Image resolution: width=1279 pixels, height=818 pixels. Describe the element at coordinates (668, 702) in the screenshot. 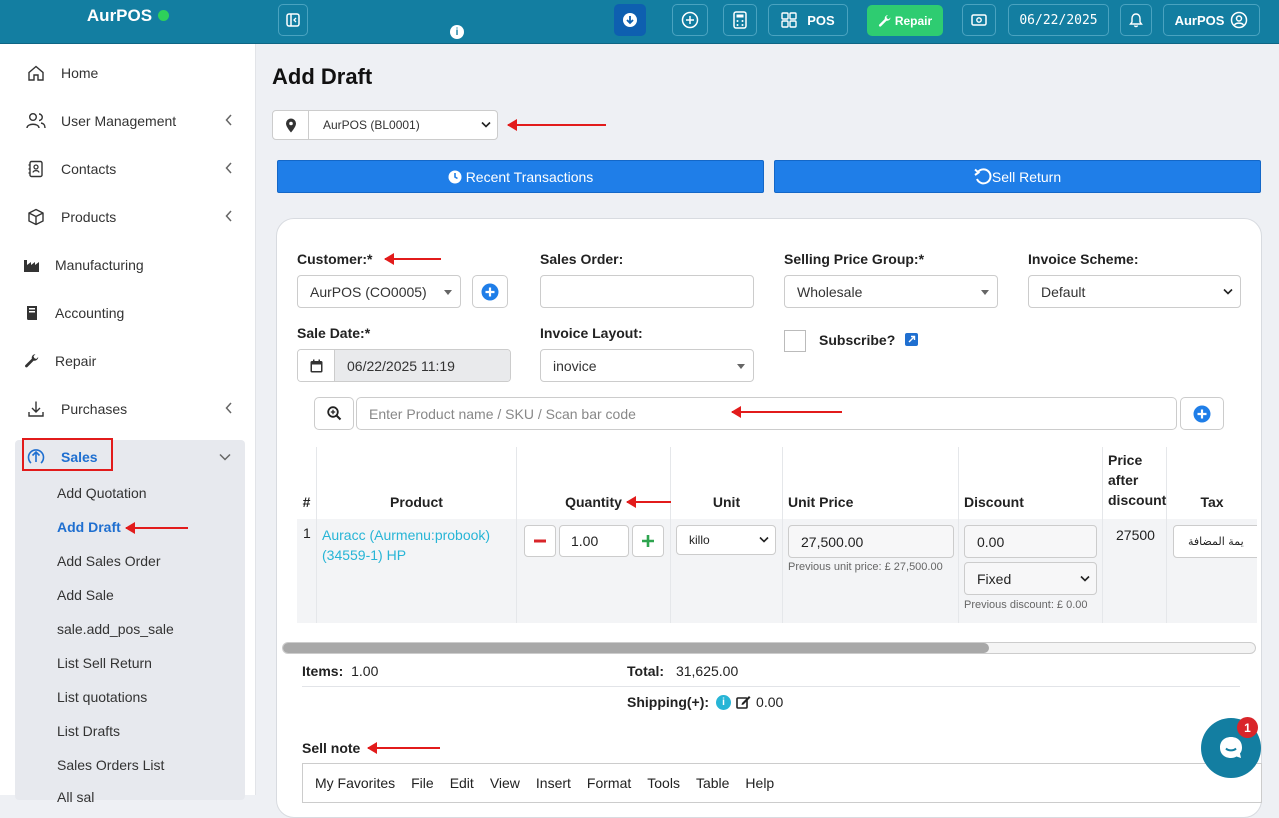

I see `shipping-label: Shipping(+):` at that location.